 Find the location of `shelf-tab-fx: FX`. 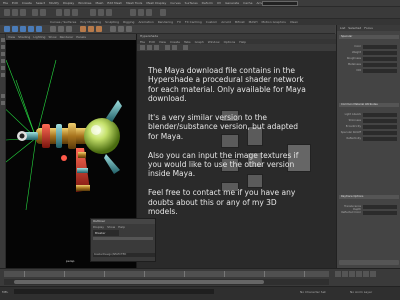

shelf-tab-fx: FX is located at coordinates (179, 22).